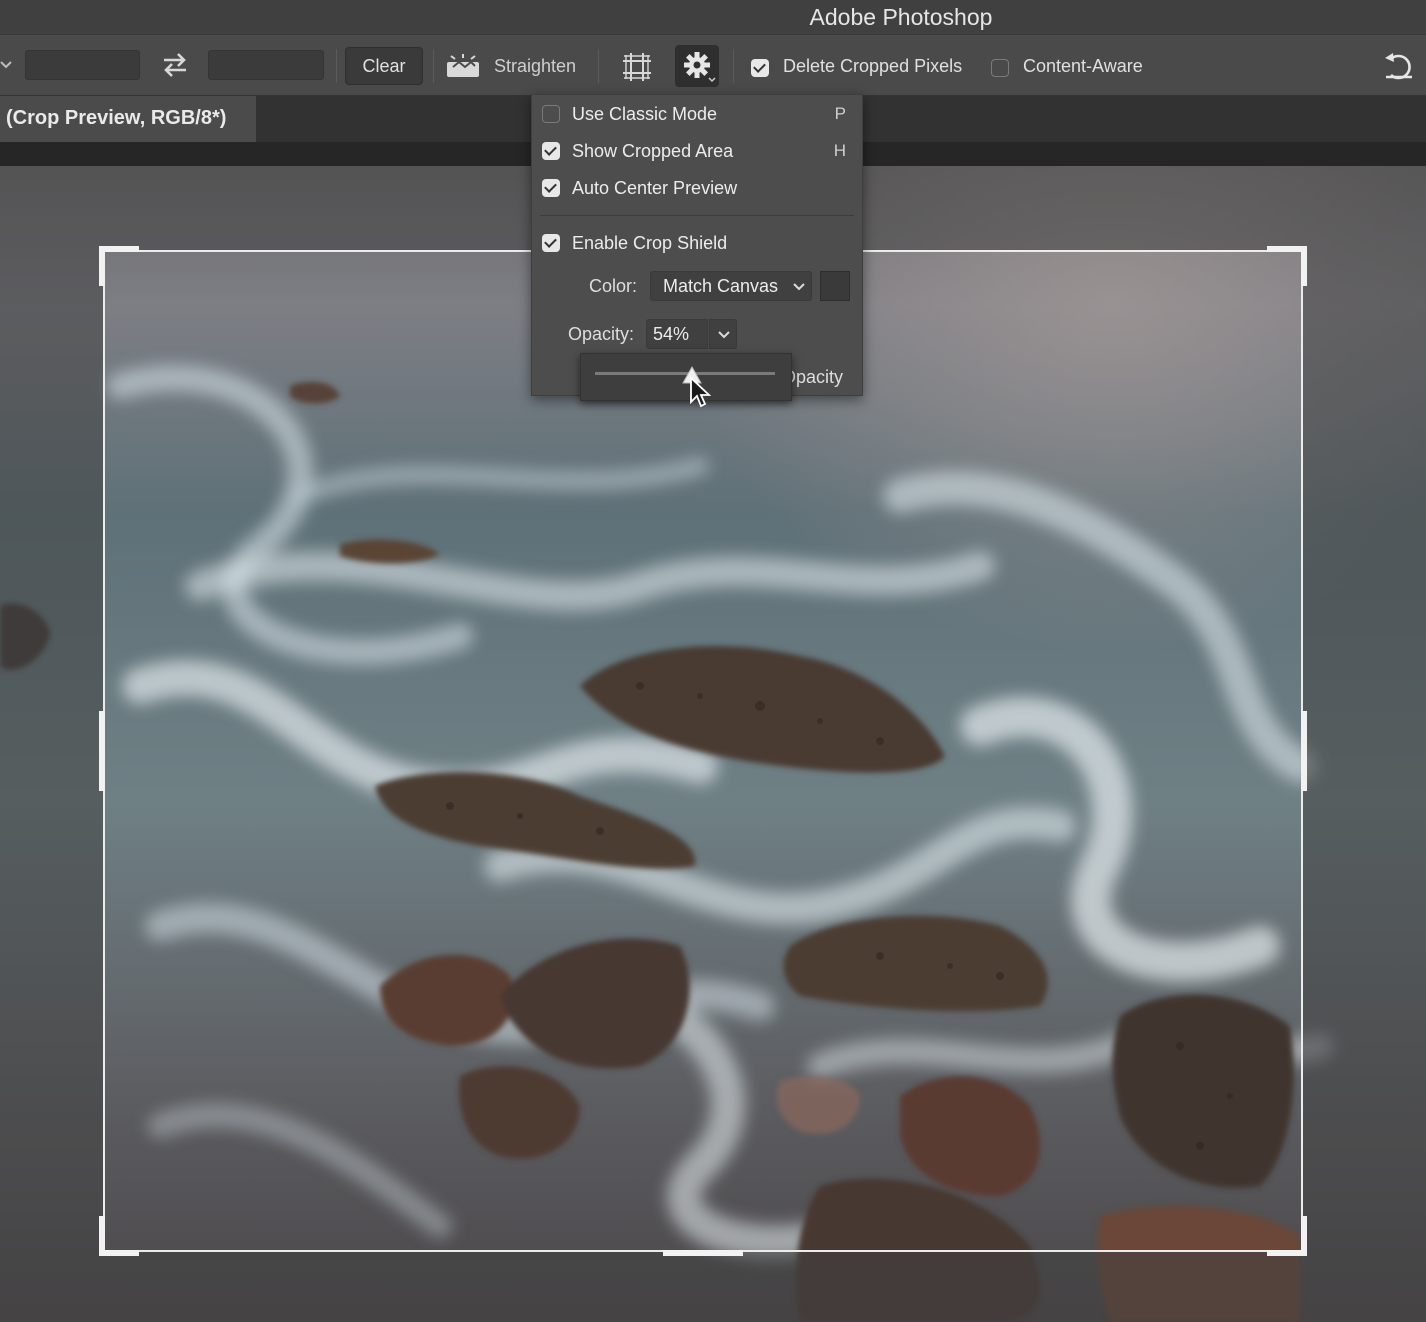 The image size is (1426, 1322). What do you see at coordinates (760, 68) in the screenshot?
I see `delete-cropped-pixels-checkbox` at bounding box center [760, 68].